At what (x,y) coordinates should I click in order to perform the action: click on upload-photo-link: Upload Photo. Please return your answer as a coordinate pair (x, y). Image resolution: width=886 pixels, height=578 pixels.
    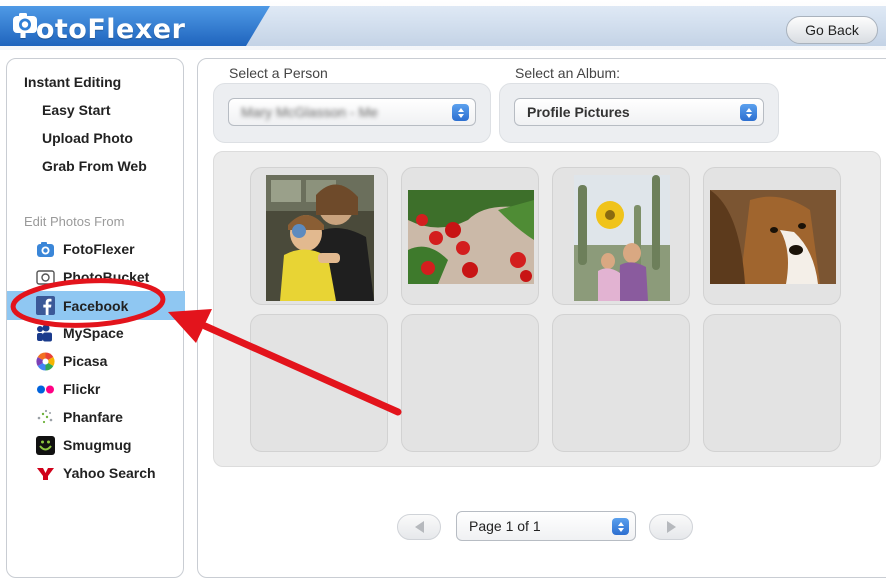
    Looking at the image, I should click on (87, 138).